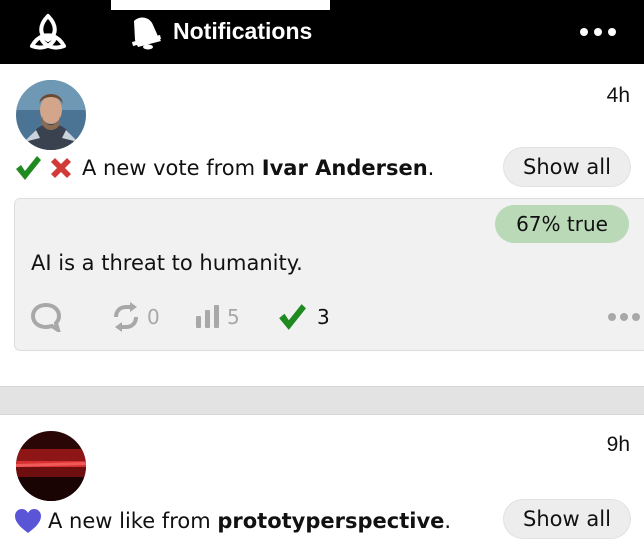 The width and height of the screenshot is (644, 547). I want to click on comment-button, so click(46, 317).